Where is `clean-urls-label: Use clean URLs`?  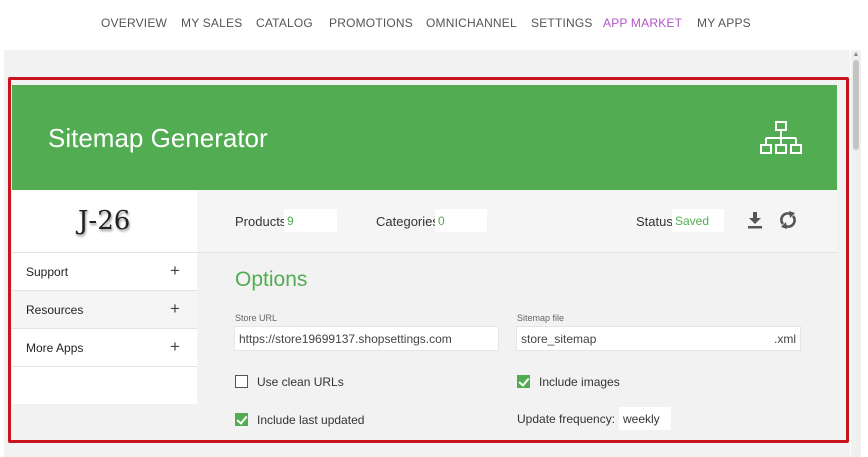 clean-urls-label: Use clean URLs is located at coordinates (300, 382).